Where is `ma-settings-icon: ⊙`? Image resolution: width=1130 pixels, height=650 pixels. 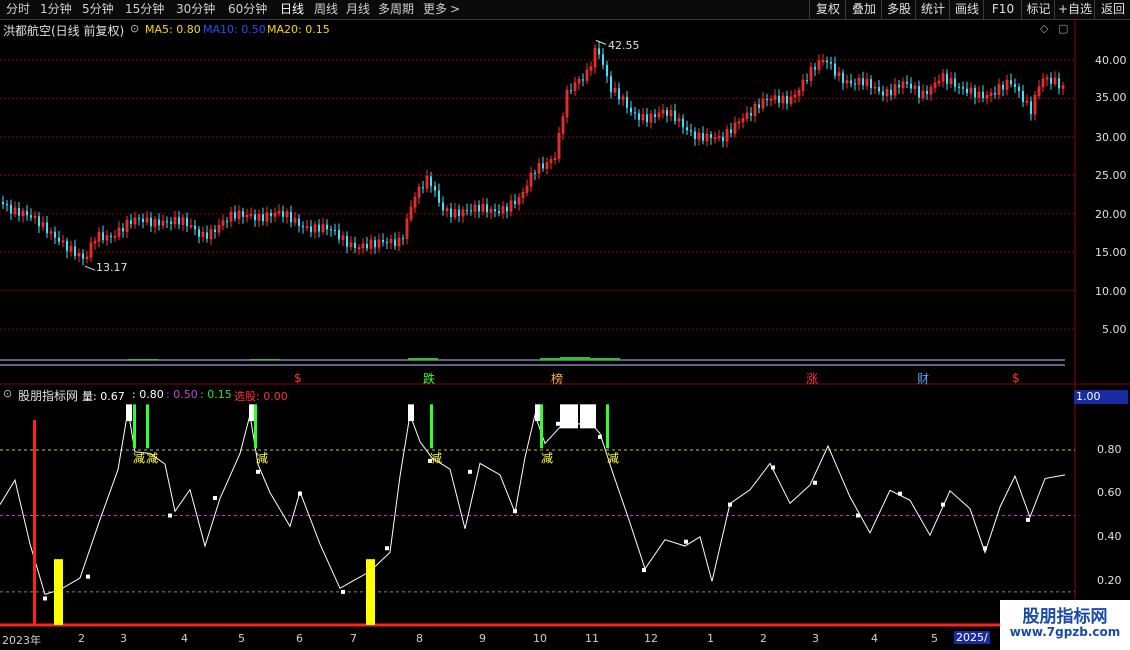
ma-settings-icon: ⊙ is located at coordinates (134, 28).